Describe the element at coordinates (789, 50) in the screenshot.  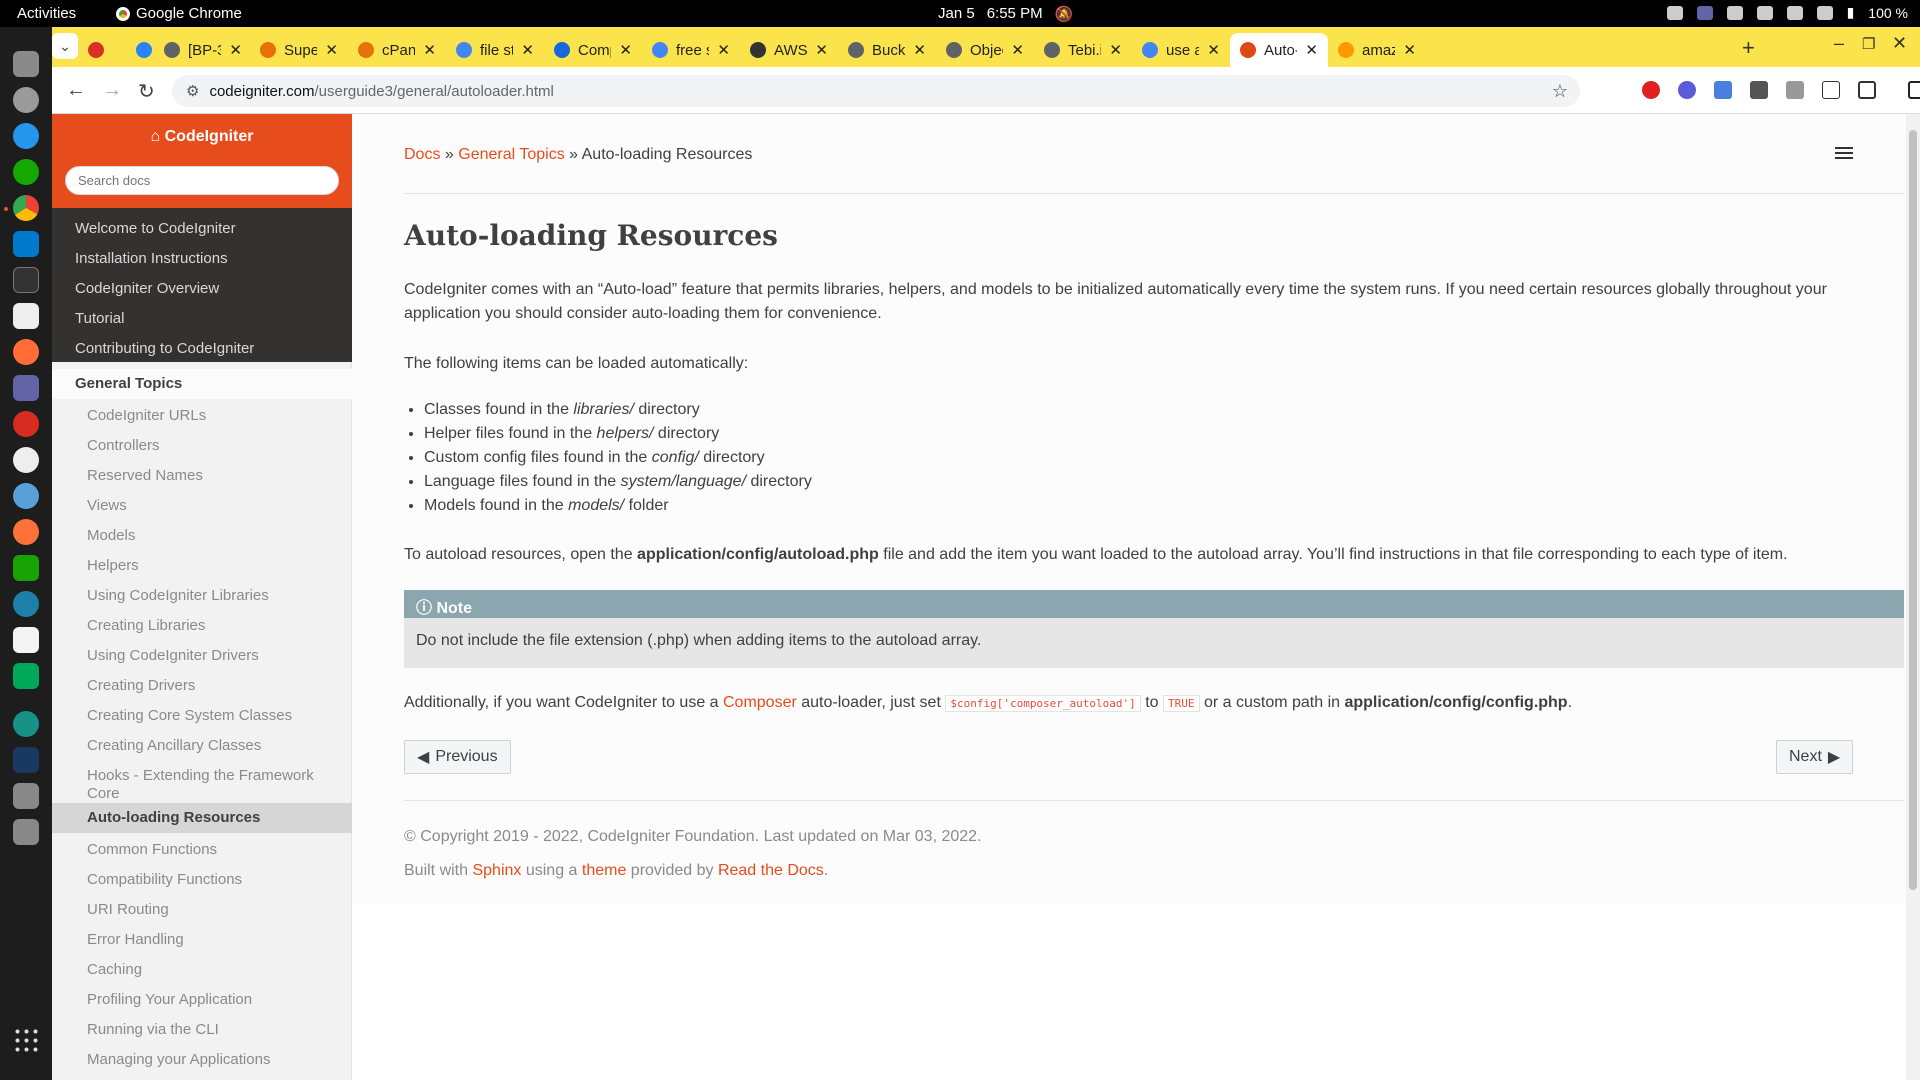
I see `tab-8: AWS S3 ✕` at that location.